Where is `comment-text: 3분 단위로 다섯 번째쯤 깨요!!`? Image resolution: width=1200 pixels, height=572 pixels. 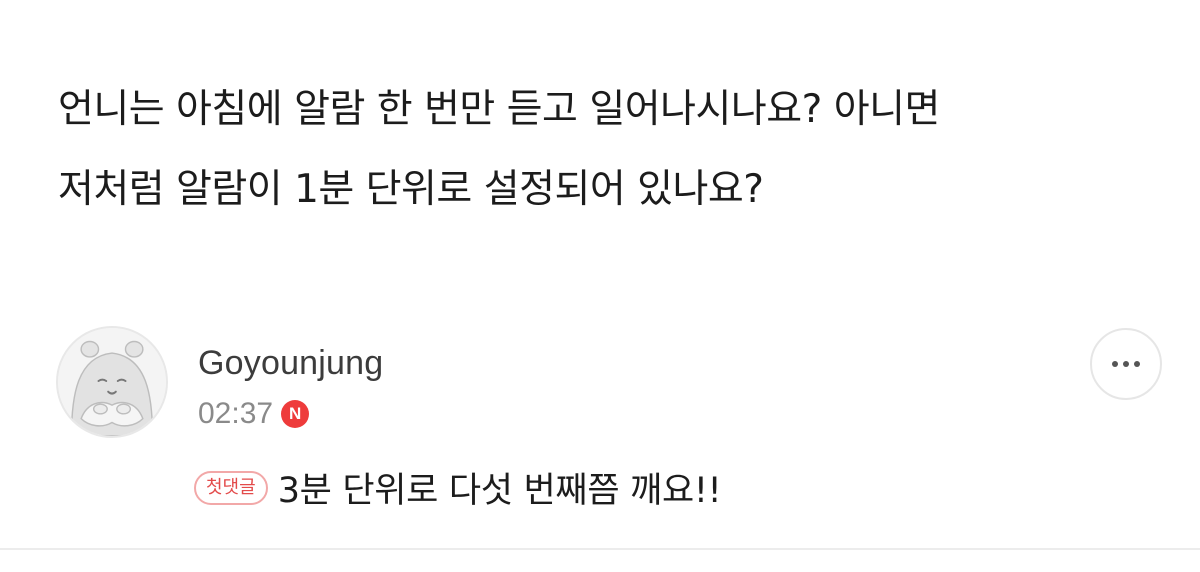
comment-text: 3분 단위로 다섯 번째쯤 깨요!! is located at coordinates (499, 491).